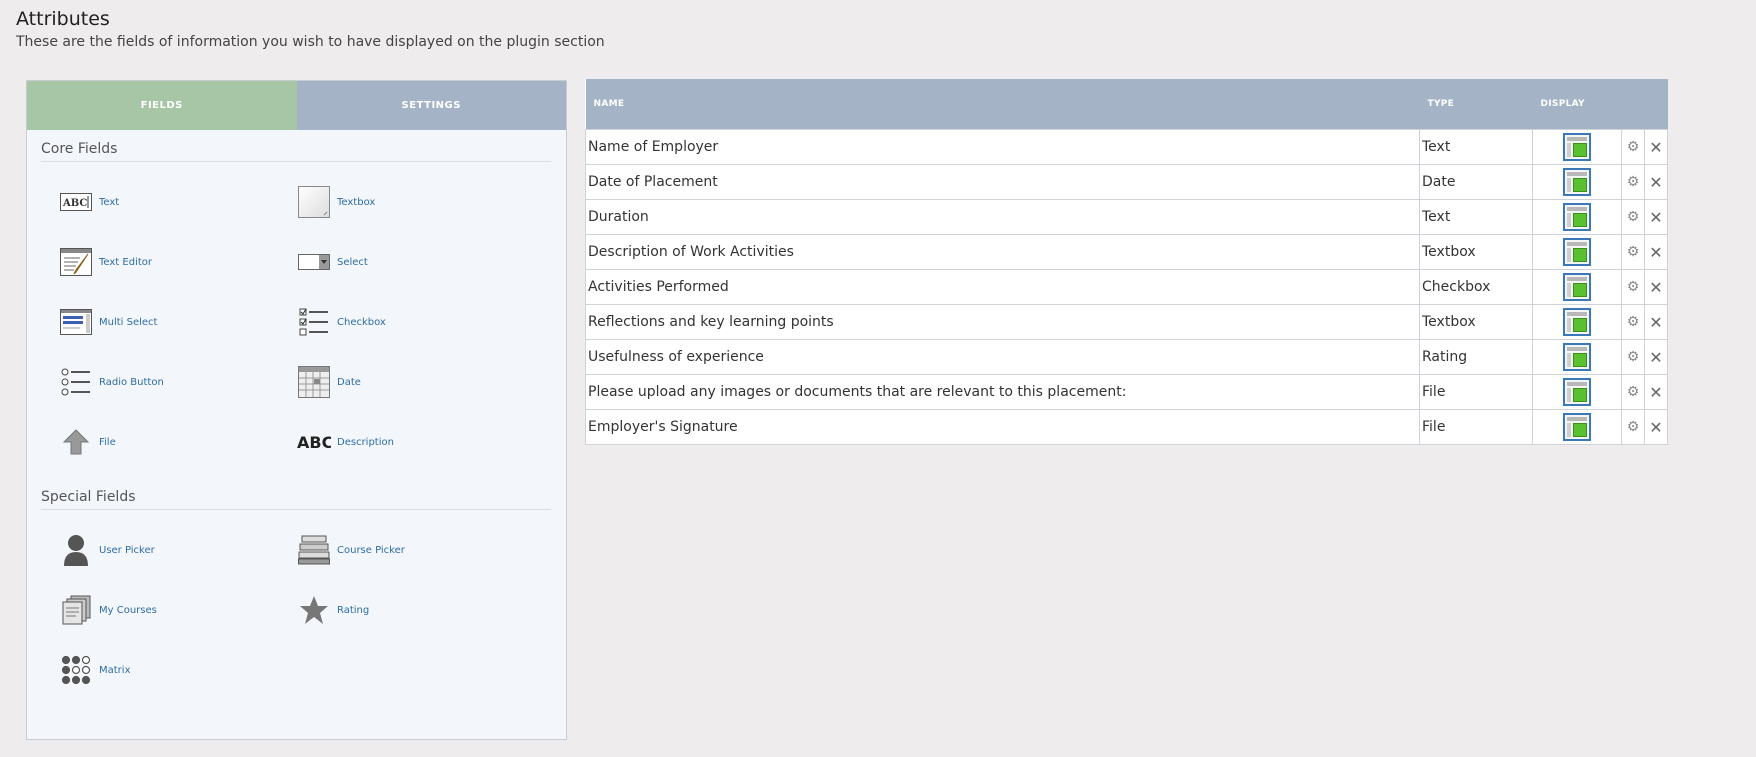 The height and width of the screenshot is (757, 1756). What do you see at coordinates (1002, 217) in the screenshot?
I see `row-name: Duration` at bounding box center [1002, 217].